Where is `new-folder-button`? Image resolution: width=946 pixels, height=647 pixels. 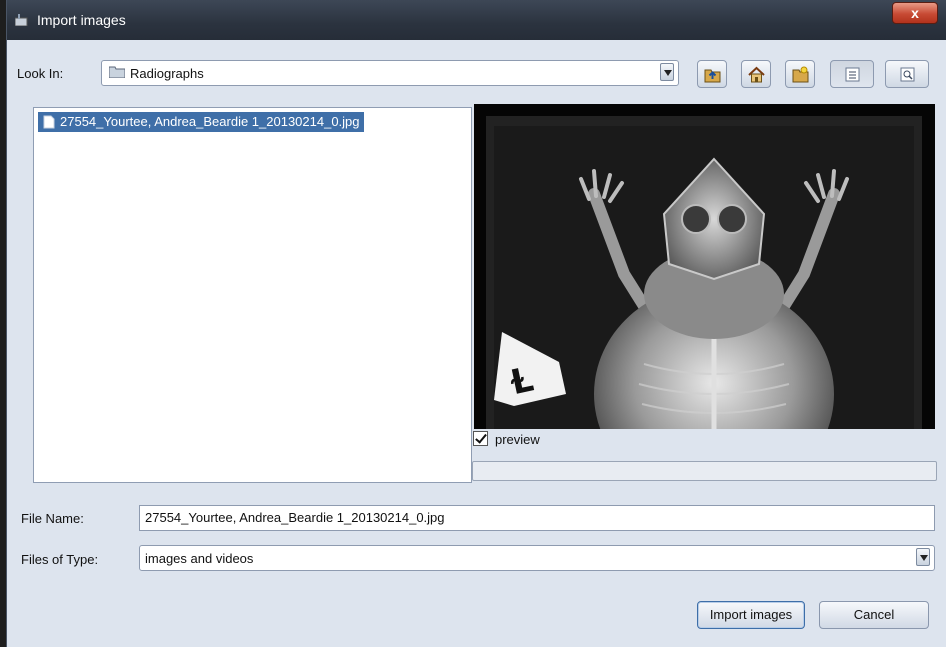
new-folder-button is located at coordinates (800, 74).